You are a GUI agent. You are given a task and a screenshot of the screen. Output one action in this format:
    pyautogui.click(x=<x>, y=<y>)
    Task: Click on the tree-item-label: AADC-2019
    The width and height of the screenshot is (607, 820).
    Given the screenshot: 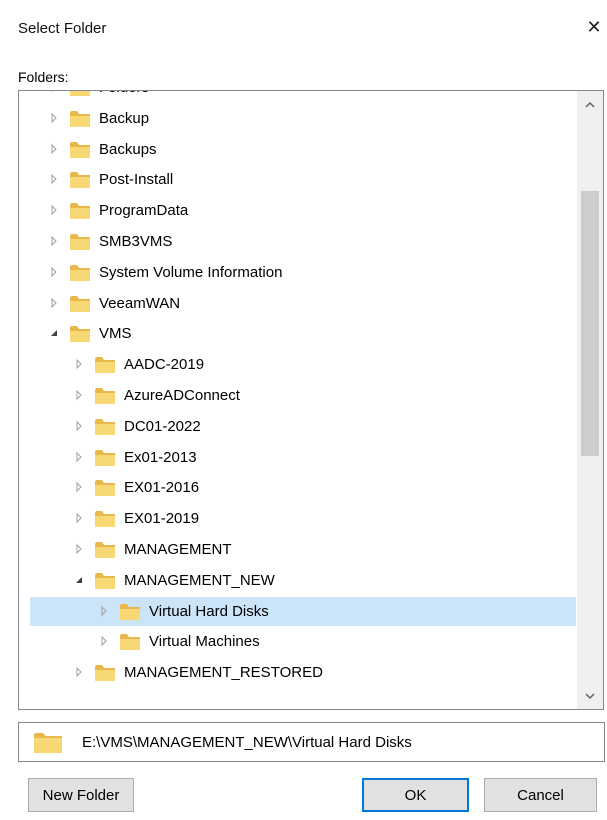 What is the action you would take?
    pyautogui.click(x=164, y=365)
    